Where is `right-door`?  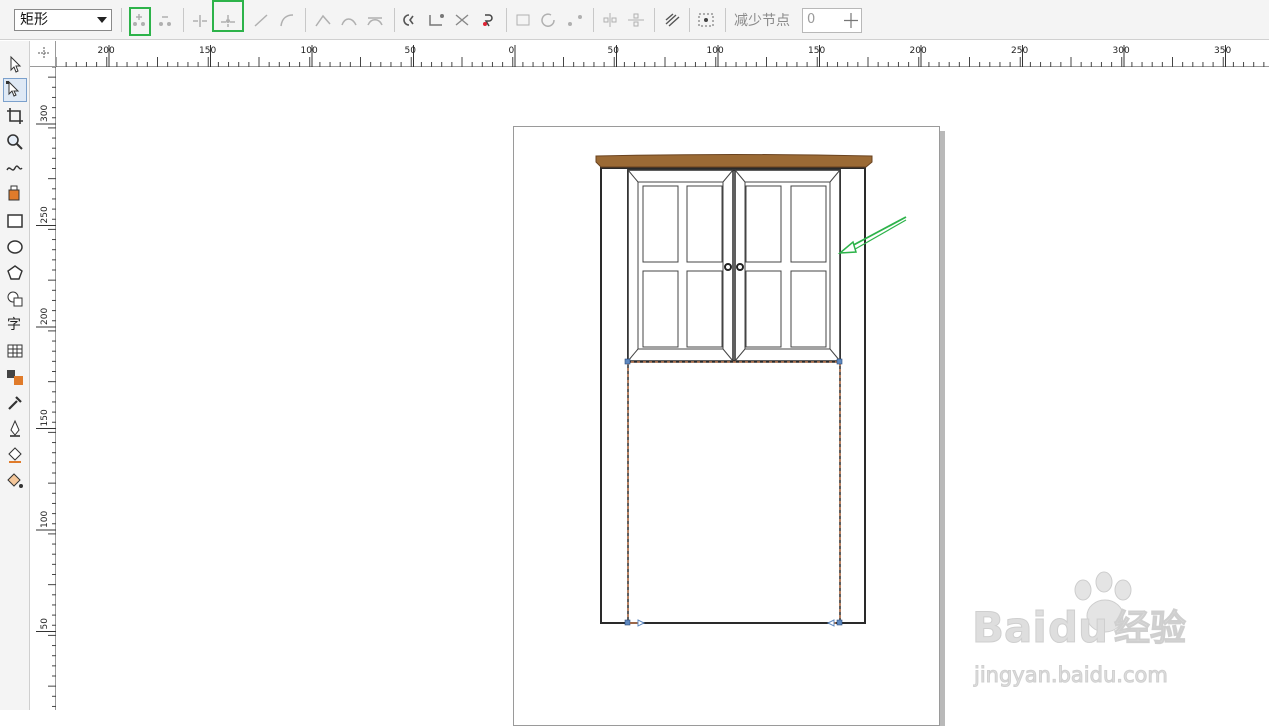
right-door is located at coordinates (787, 265).